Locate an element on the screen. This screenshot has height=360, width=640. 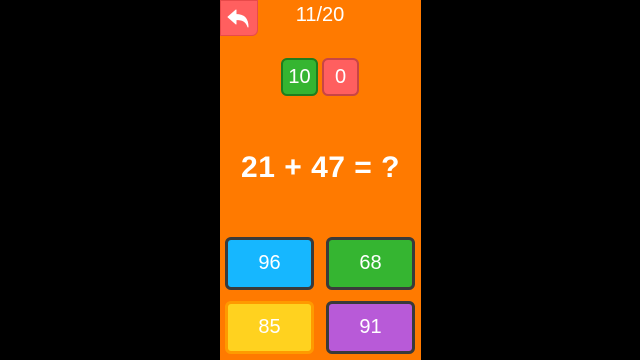
answer-button-4: 91 is located at coordinates (370, 327).